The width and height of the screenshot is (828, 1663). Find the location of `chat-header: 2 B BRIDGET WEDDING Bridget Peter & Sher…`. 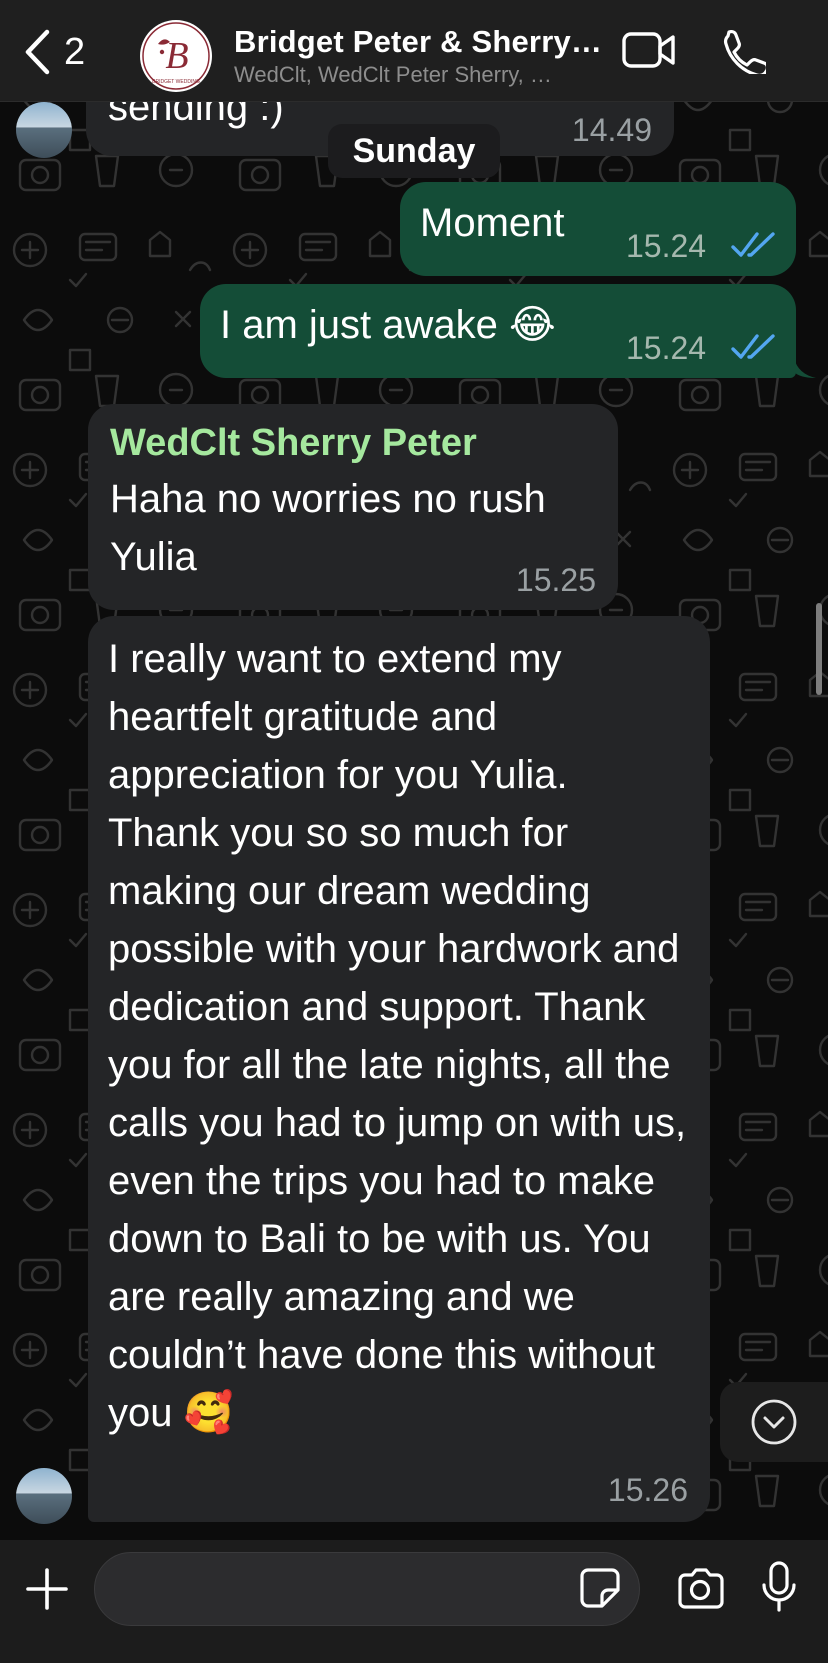

chat-header: 2 B BRIDGET WEDDING Bridget Peter & Sher… is located at coordinates (414, 51).